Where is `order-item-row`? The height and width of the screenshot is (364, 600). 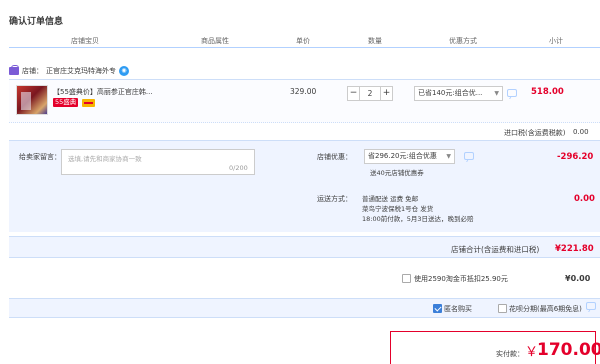
order-item-row is located at coordinates (304, 101).